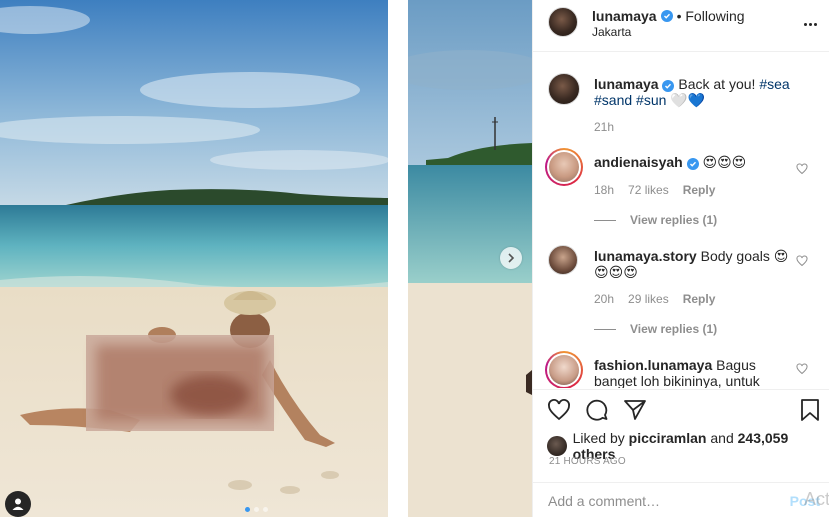 The height and width of the screenshot is (517, 829). Describe the element at coordinates (774, 84) in the screenshot. I see `hashtag-link: #sea` at that location.